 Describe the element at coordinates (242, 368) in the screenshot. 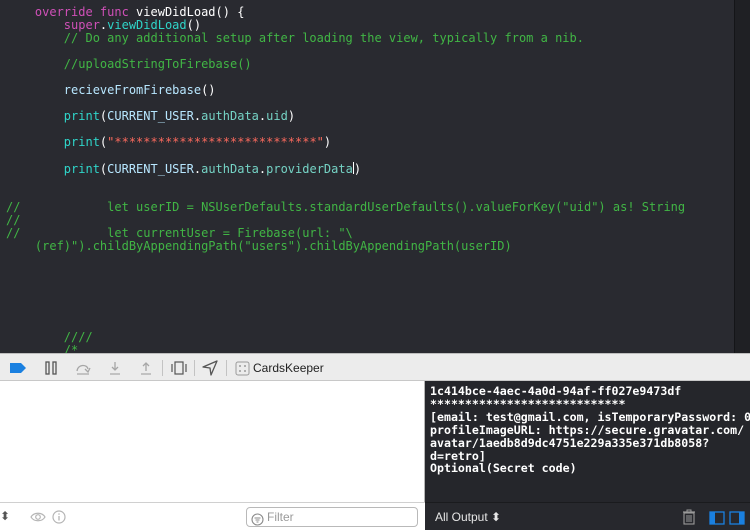

I see `app-icon` at that location.